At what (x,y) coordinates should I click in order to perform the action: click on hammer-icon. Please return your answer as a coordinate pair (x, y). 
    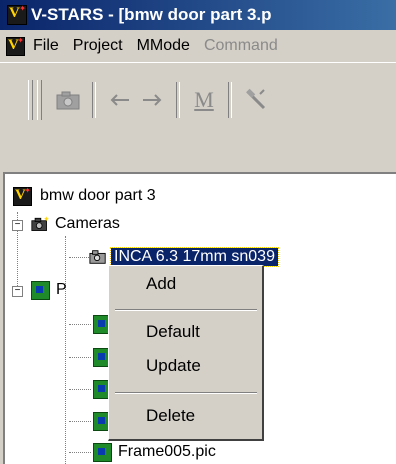
    Looking at the image, I should click on (256, 99).